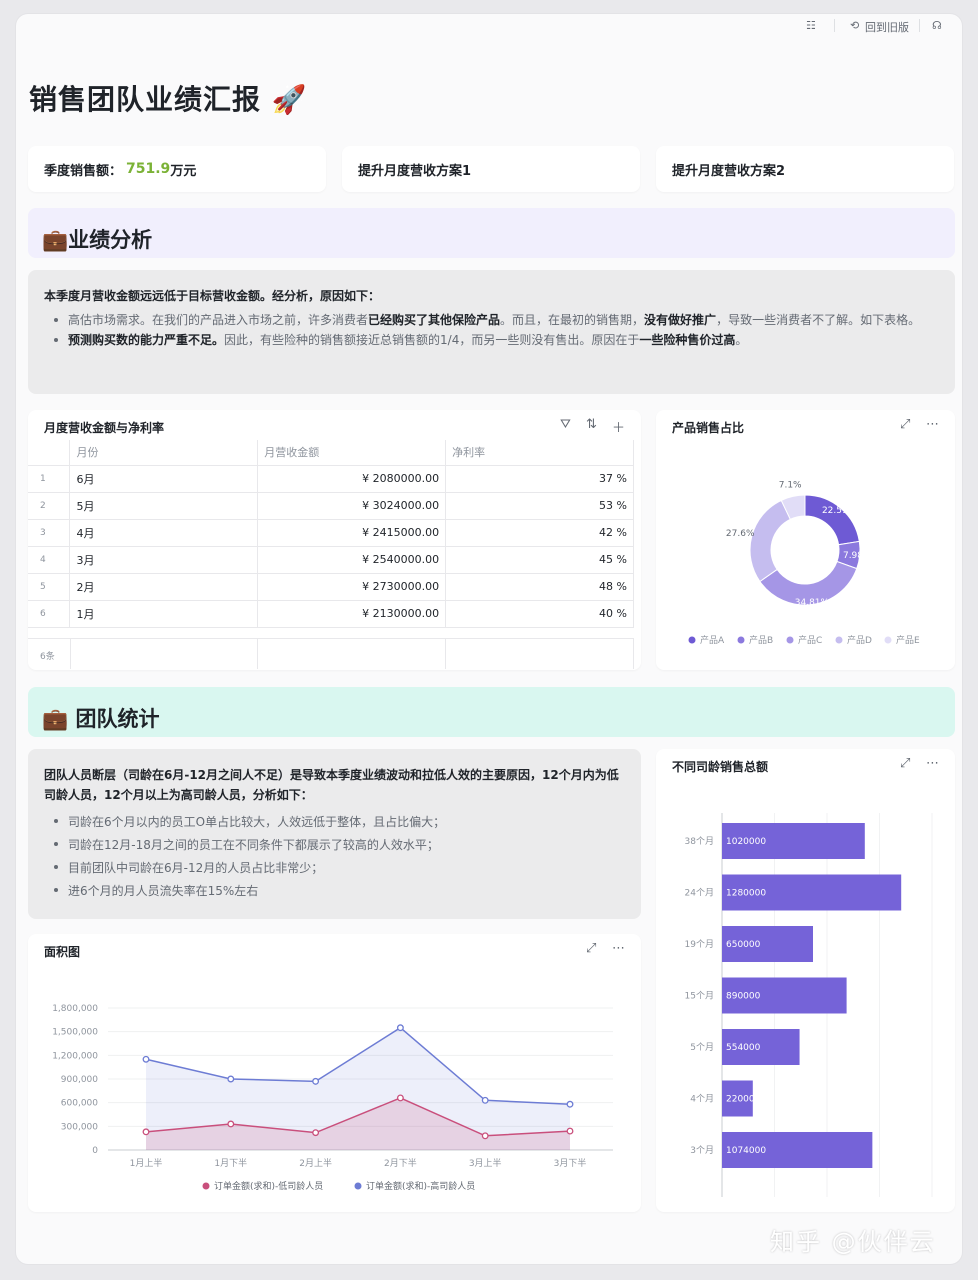  Describe the element at coordinates (352, 560) in the screenshot. I see `cell-revenue: ¥ 2540000.00` at that location.